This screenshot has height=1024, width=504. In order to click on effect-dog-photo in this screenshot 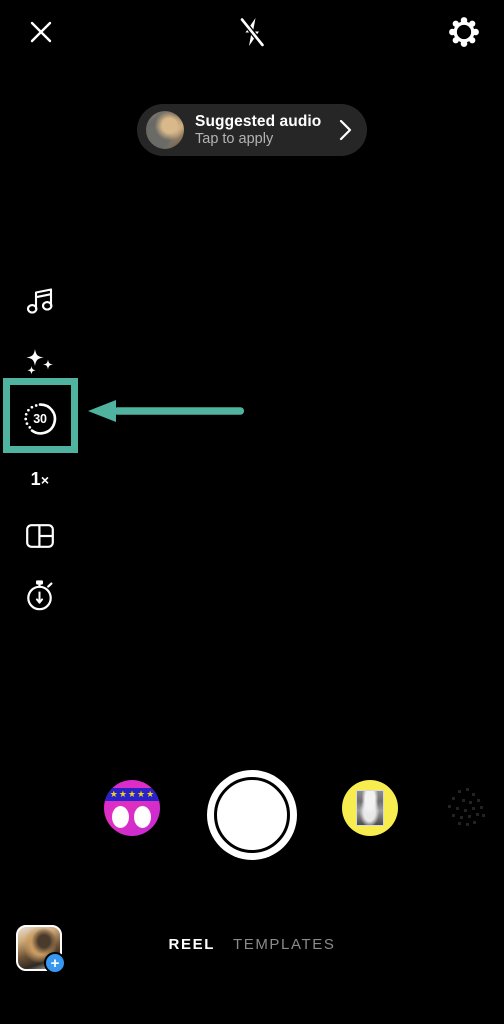, I will do `click(370, 808)`.